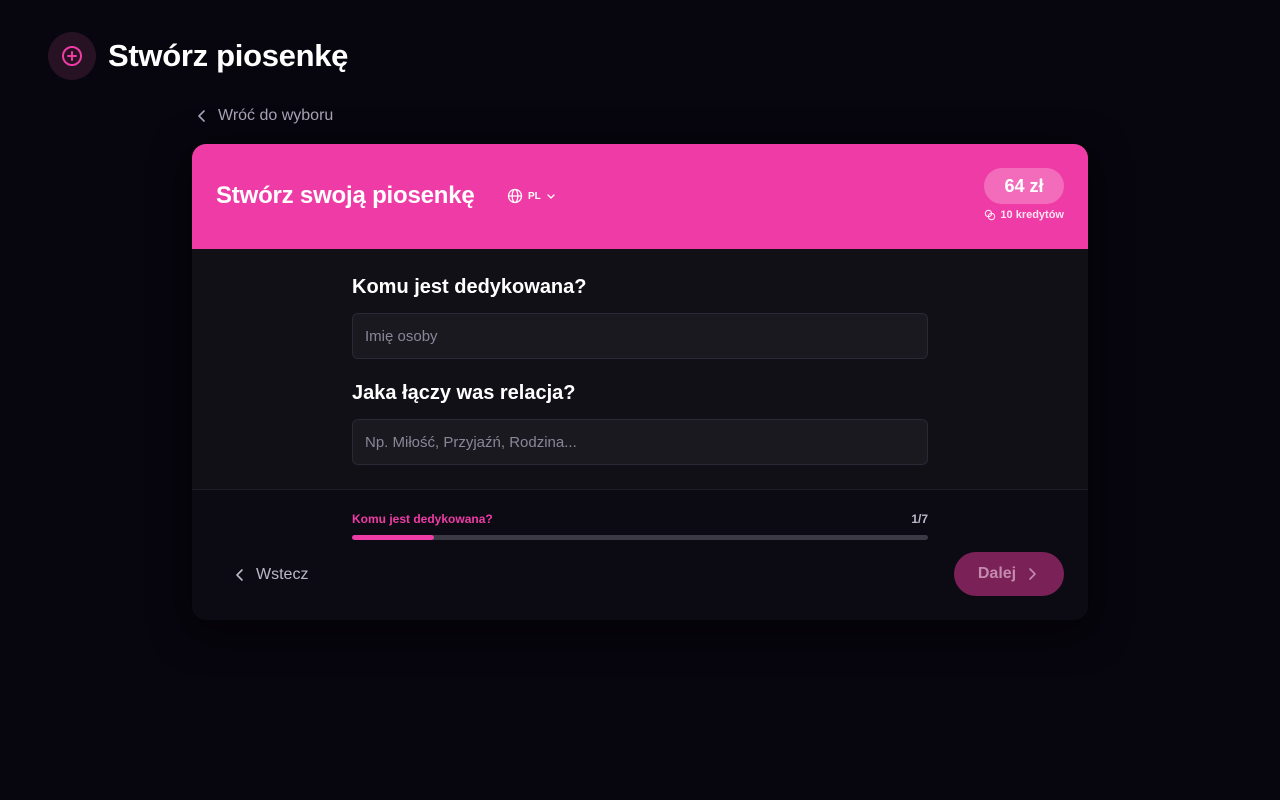 This screenshot has width=1280, height=800. Describe the element at coordinates (640, 537) in the screenshot. I see `progress-bar` at that location.